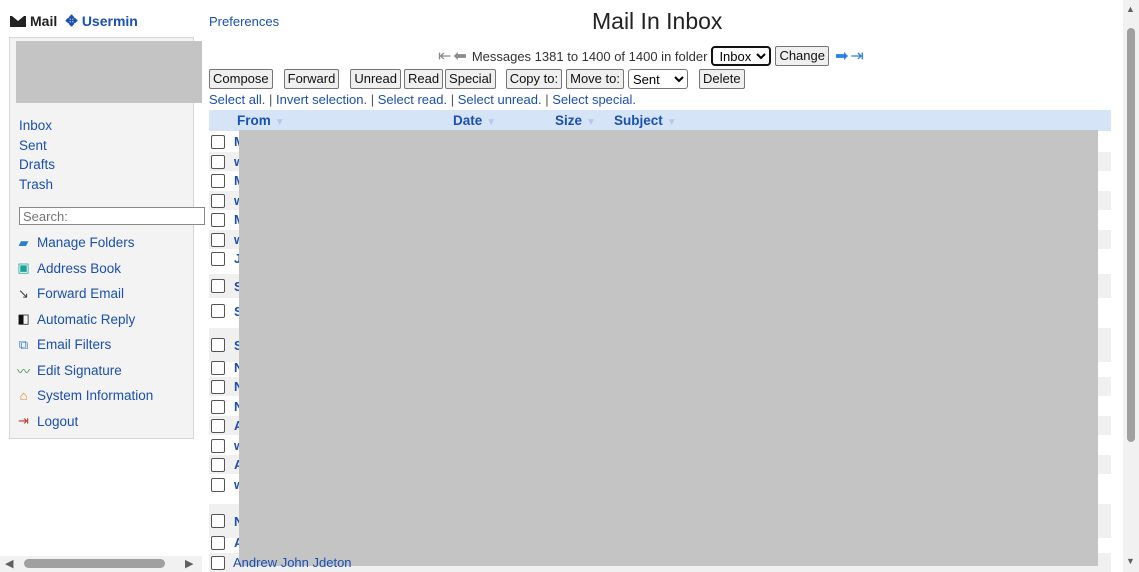 This screenshot has width=1139, height=572. I want to click on target-folder-select: Sent, so click(657, 79).